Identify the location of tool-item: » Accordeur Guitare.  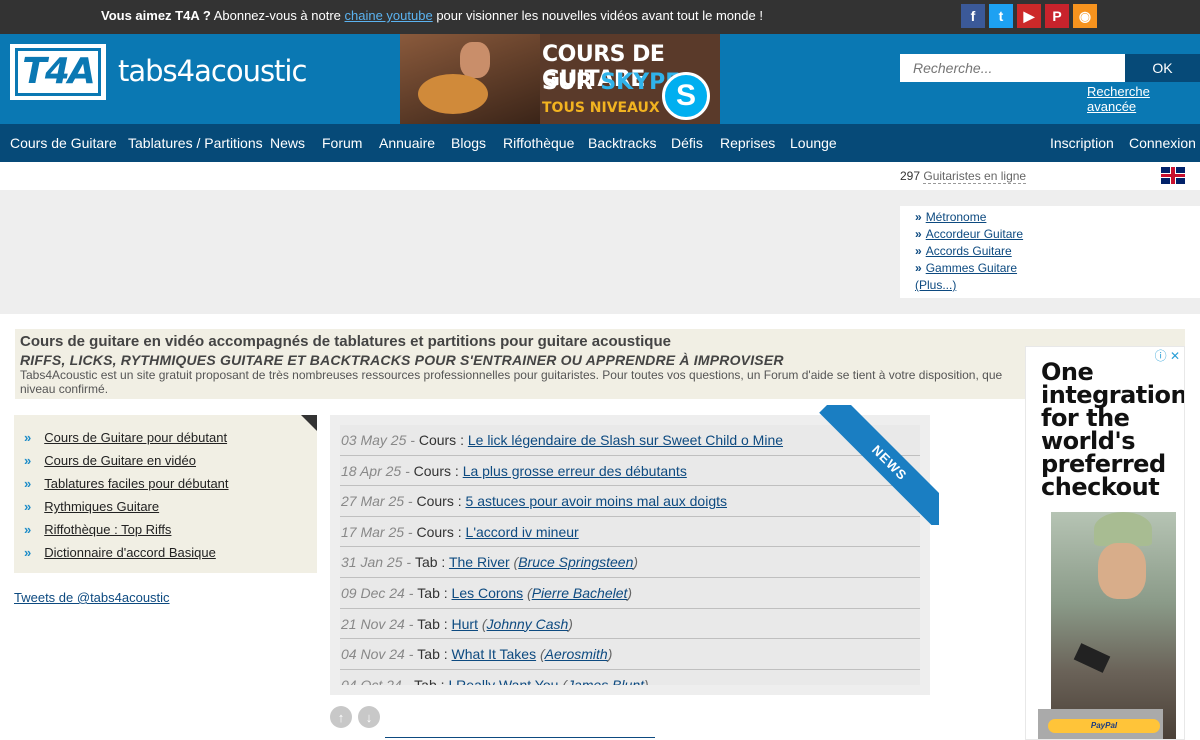
(1057, 234).